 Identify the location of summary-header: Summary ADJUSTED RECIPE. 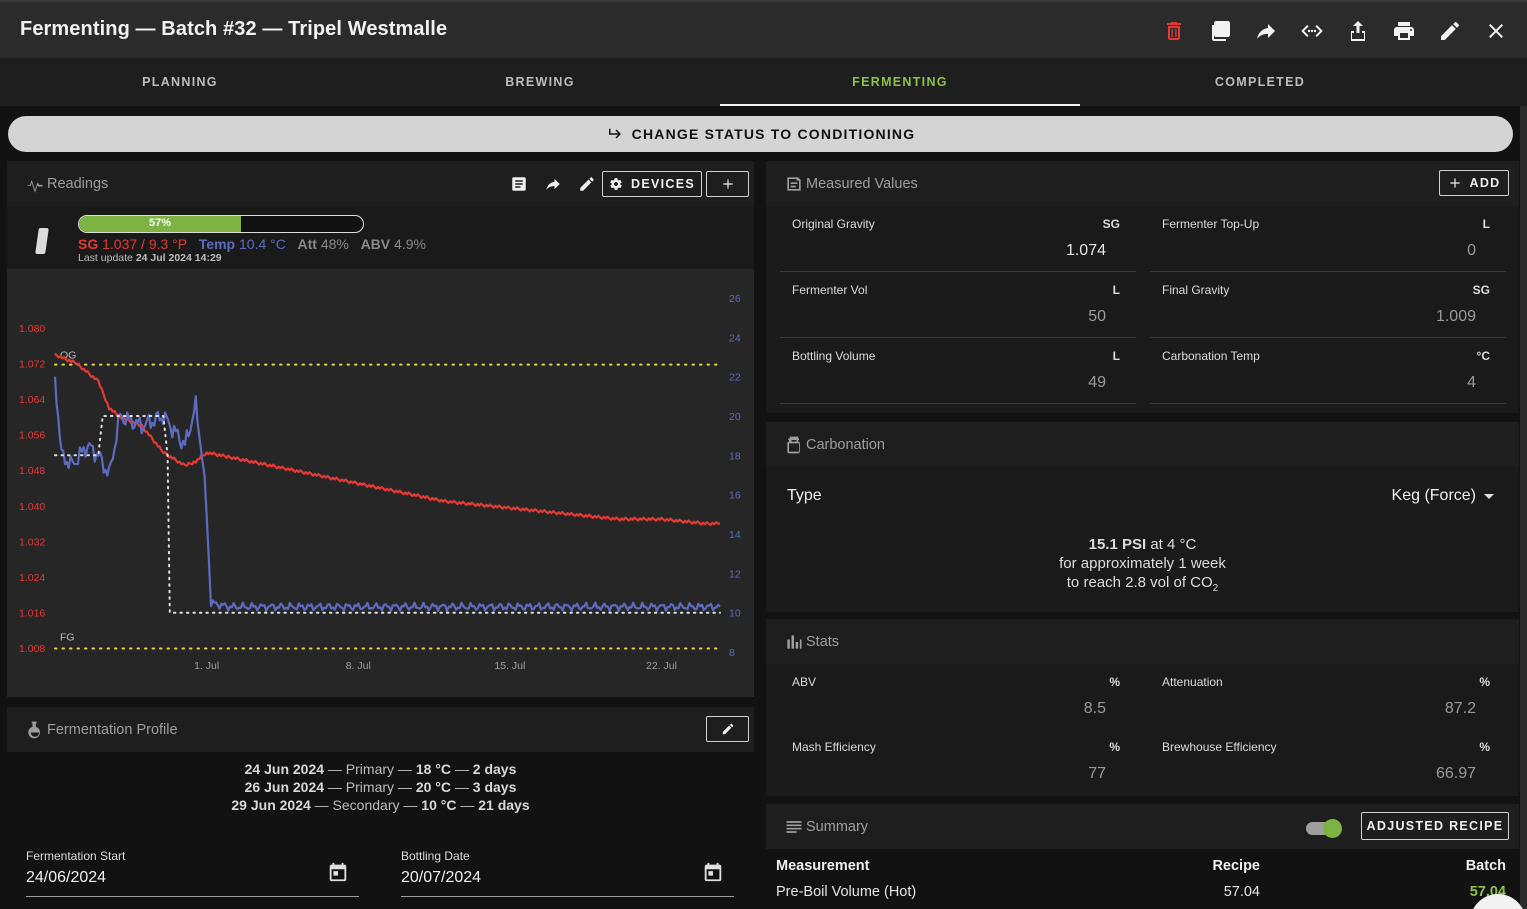
(1142, 826).